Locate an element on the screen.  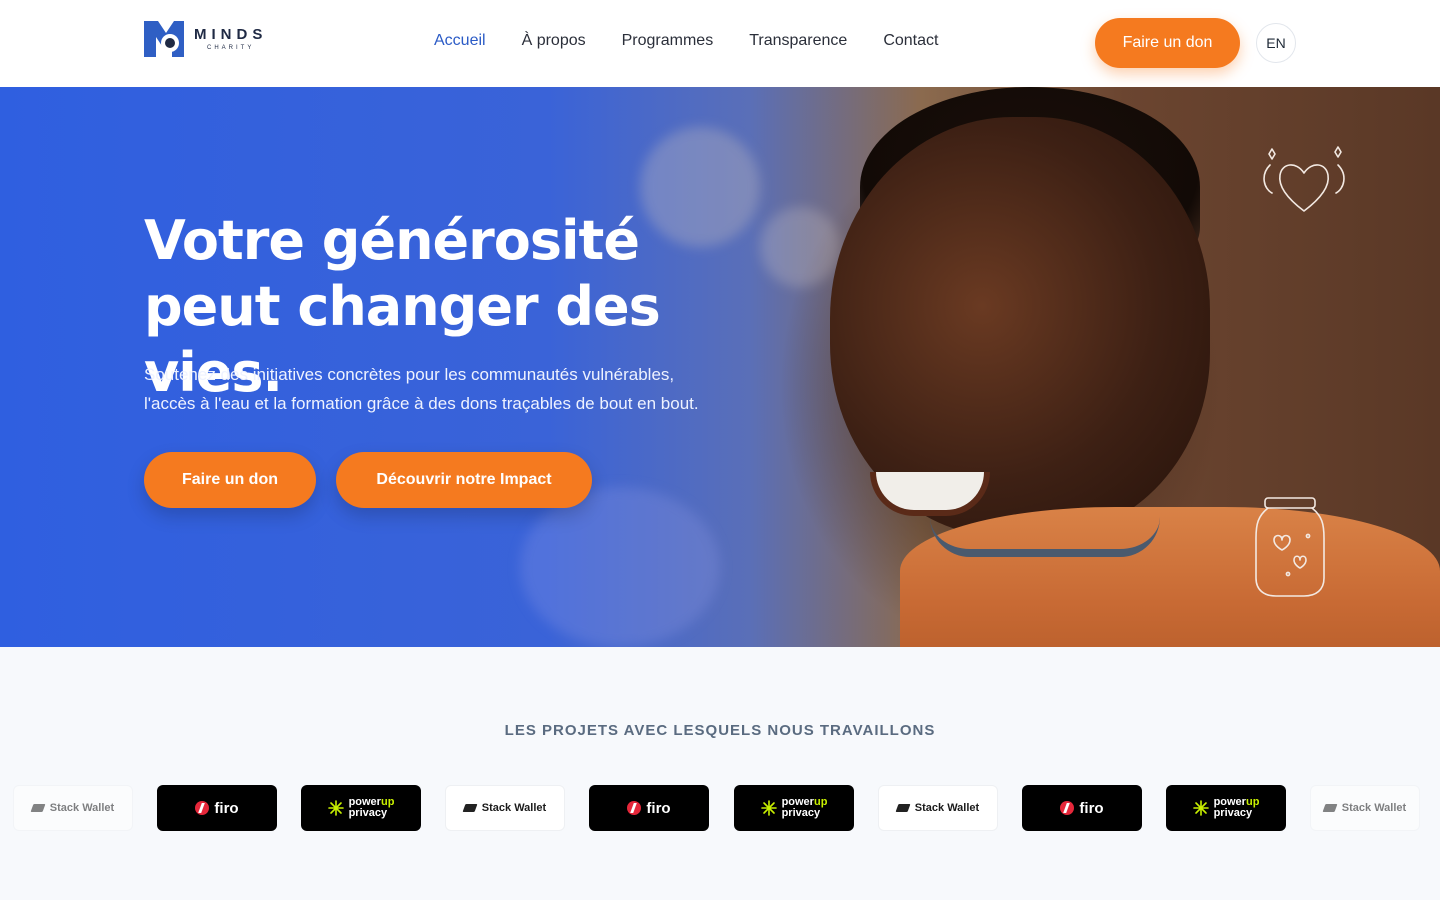
discover-impact-button: Découvrir notre Impact is located at coordinates (464, 480).